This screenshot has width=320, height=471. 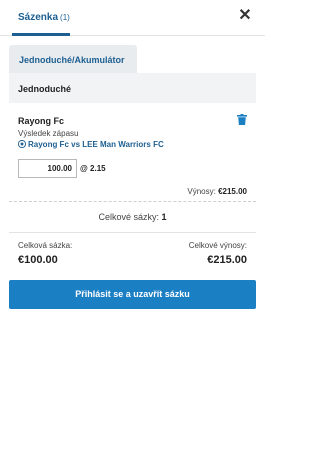 I want to click on trash-icon, so click(x=242, y=119).